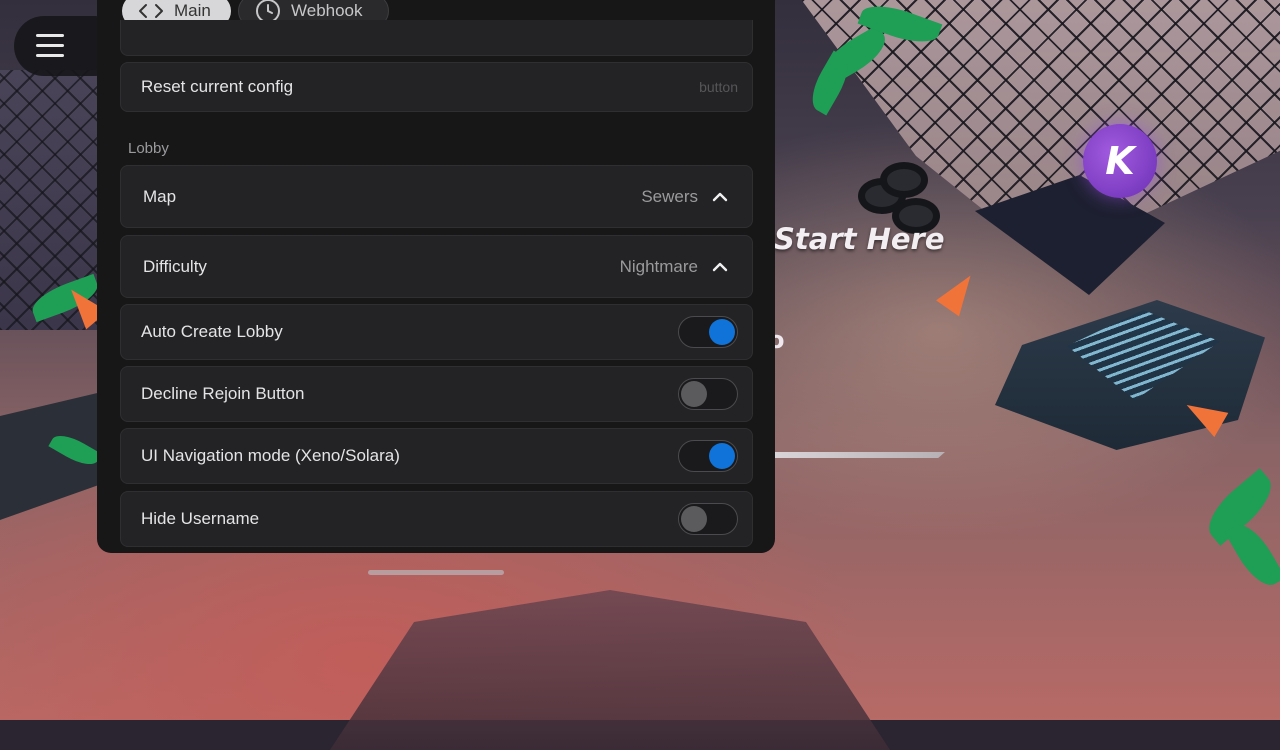 This screenshot has width=1280, height=750. Describe the element at coordinates (436, 332) in the screenshot. I see `toggle-row-auto-create-lobby: Auto Create Lobby` at that location.